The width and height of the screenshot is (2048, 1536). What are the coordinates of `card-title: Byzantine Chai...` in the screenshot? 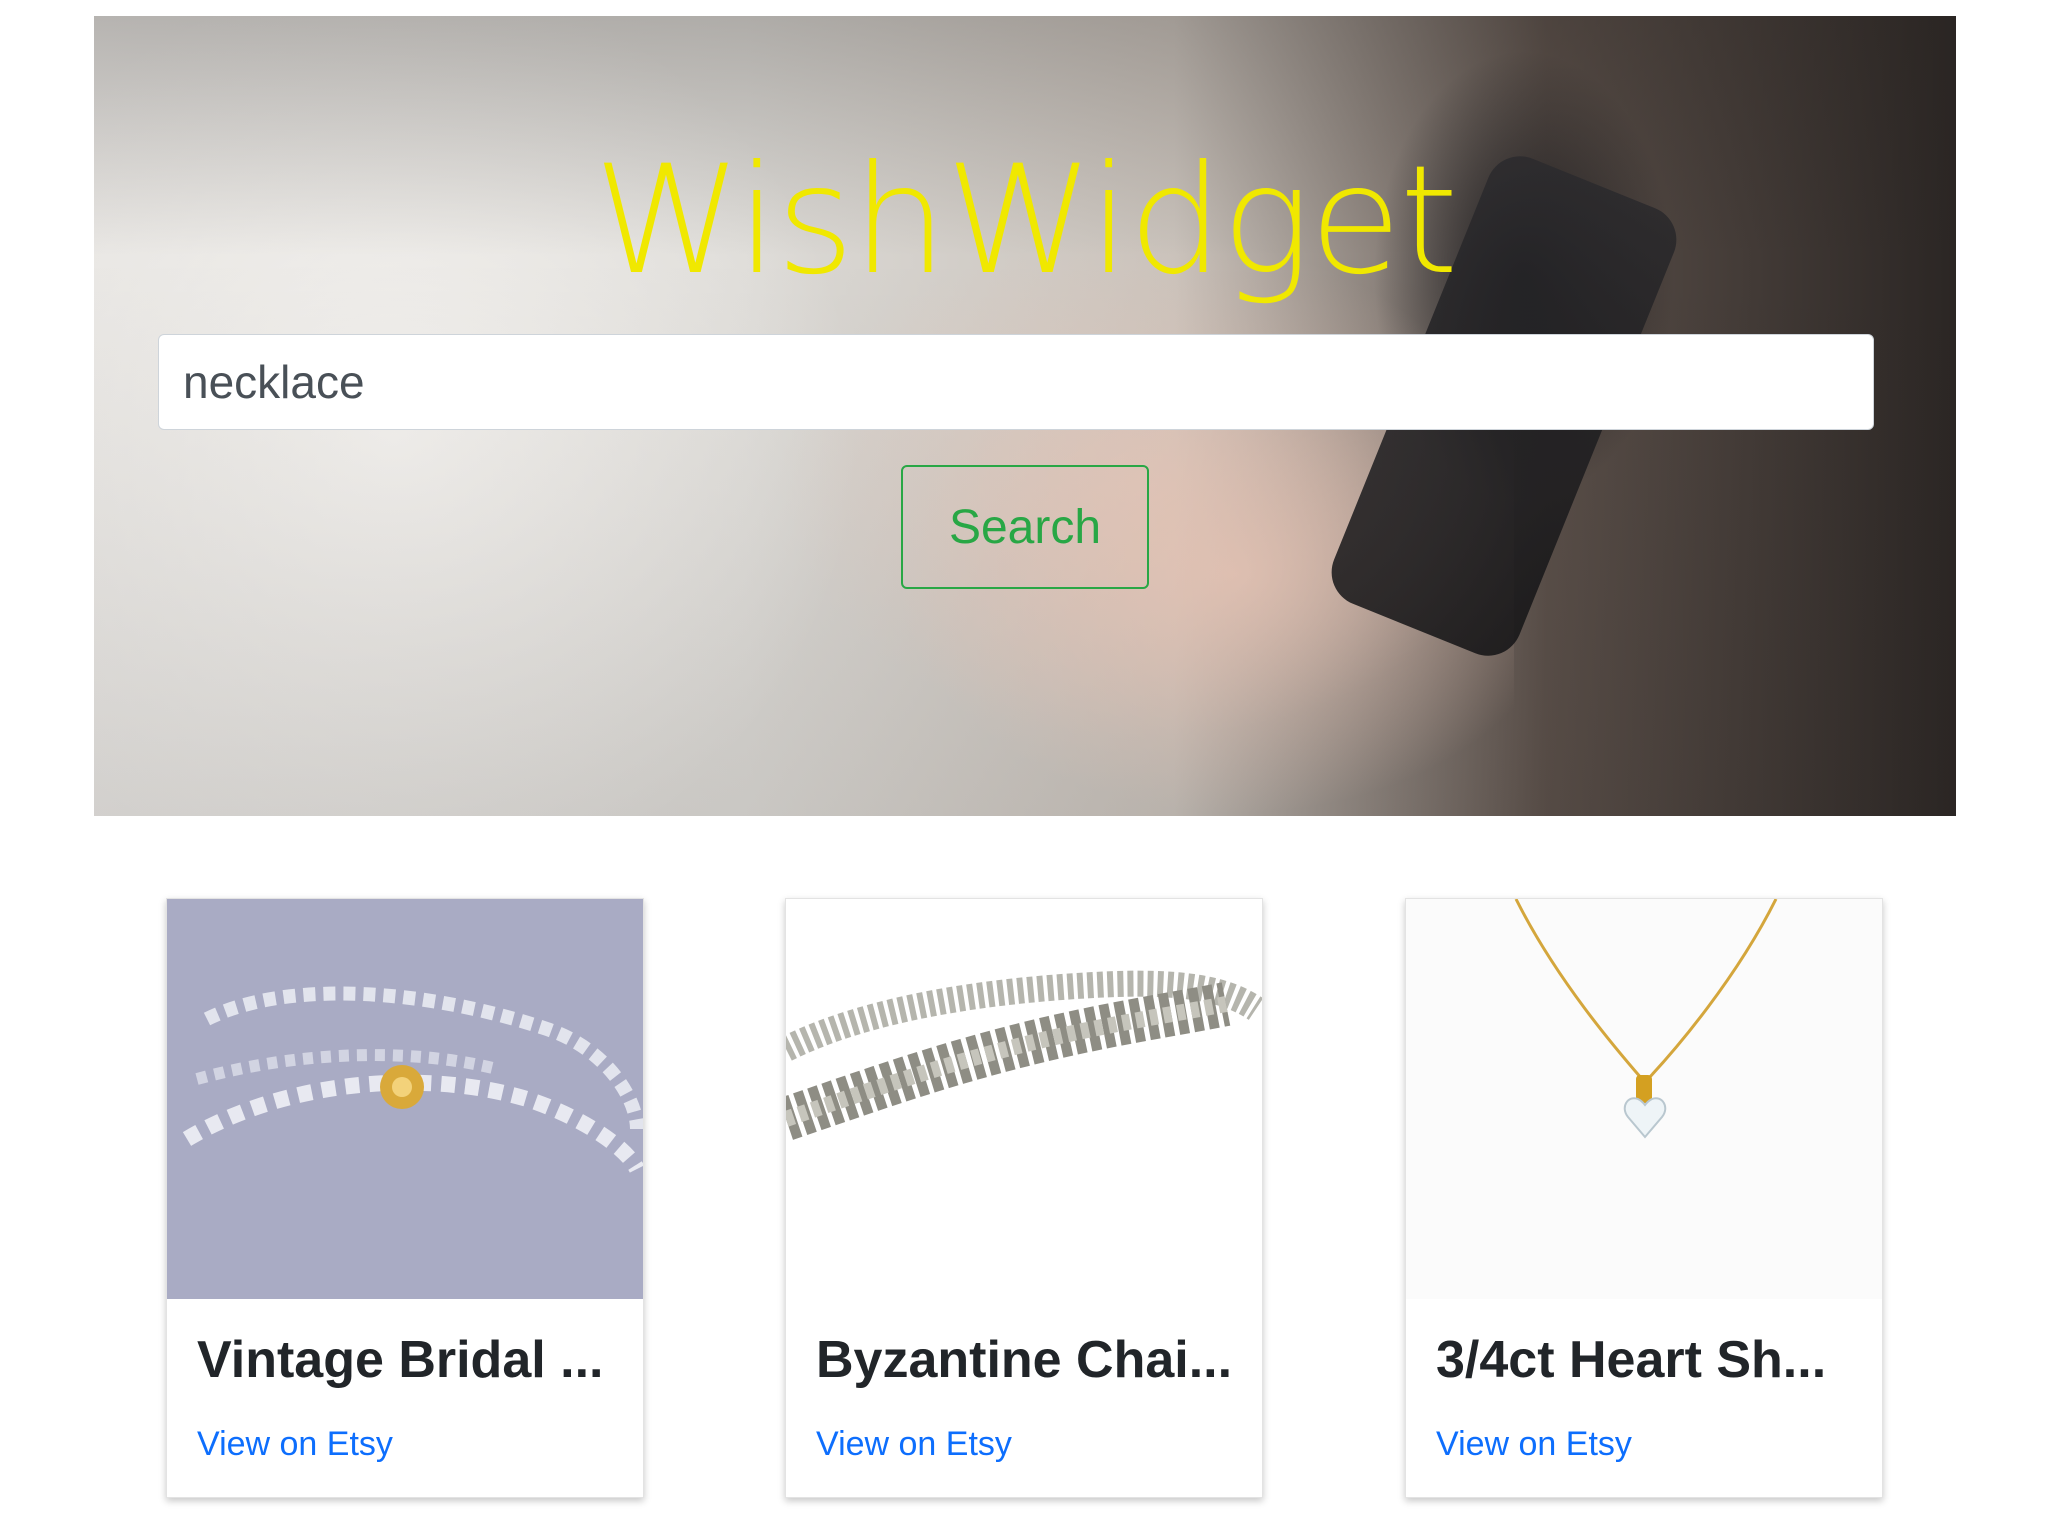 It's located at (1024, 1360).